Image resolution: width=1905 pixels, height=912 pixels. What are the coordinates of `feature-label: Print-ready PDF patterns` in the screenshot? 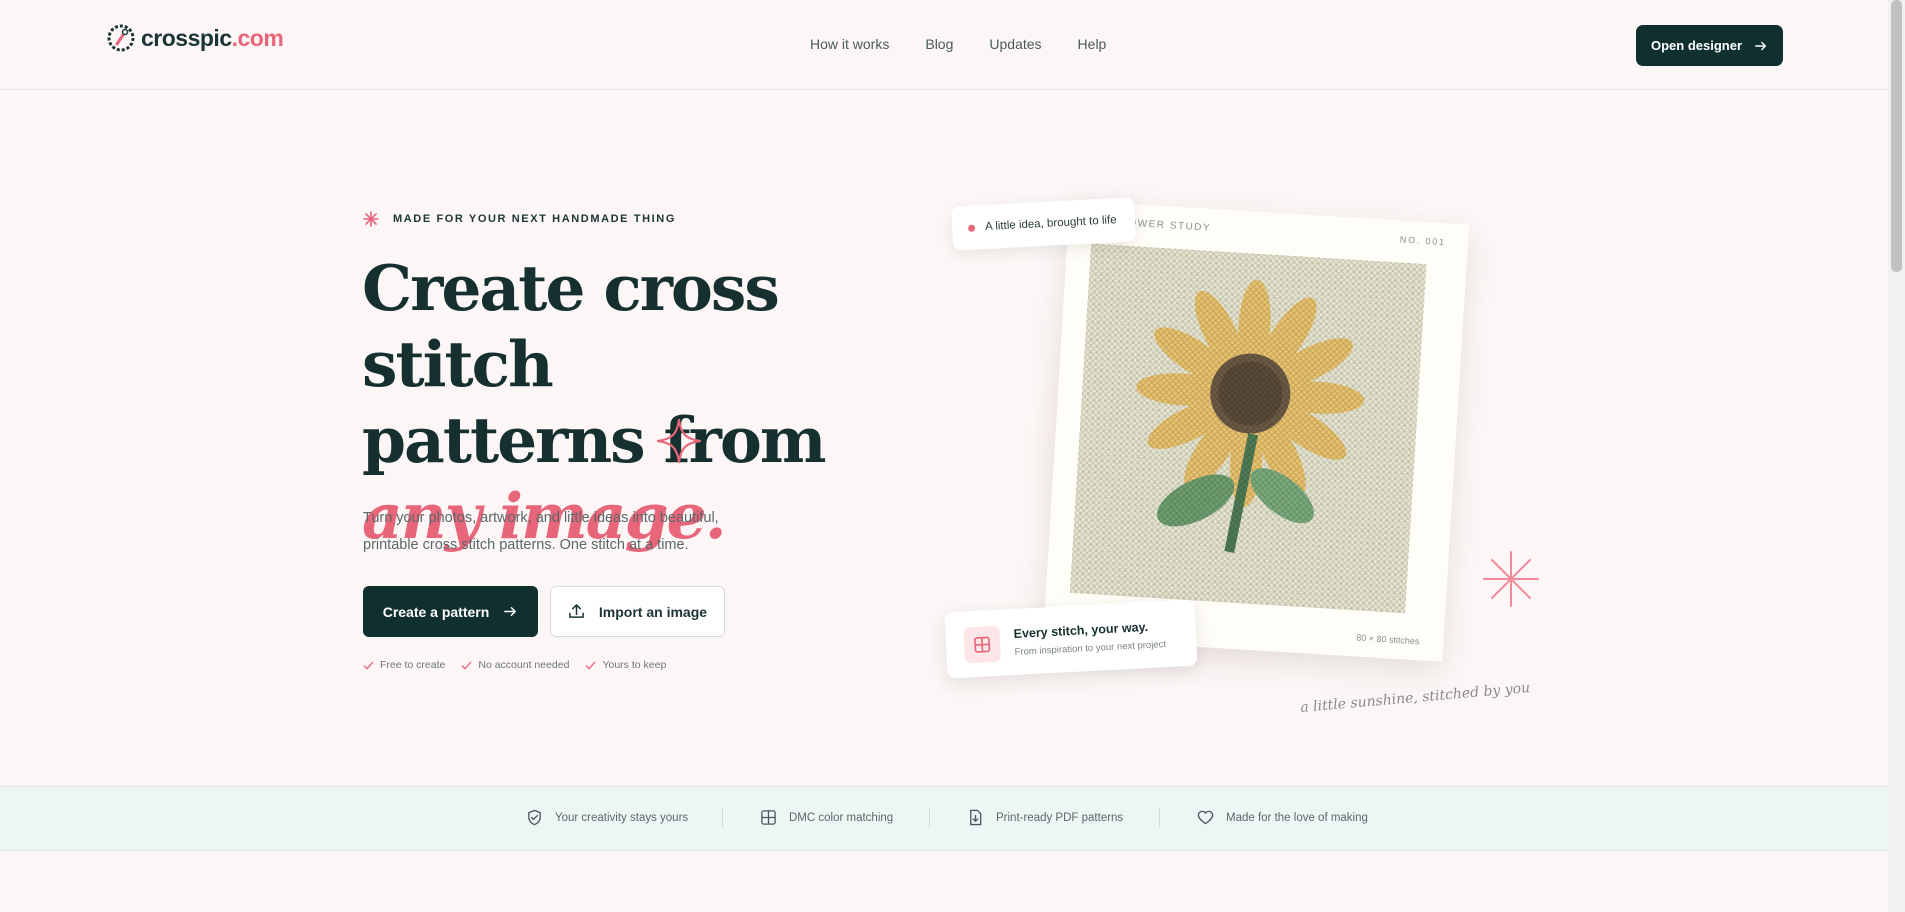 It's located at (1060, 817).